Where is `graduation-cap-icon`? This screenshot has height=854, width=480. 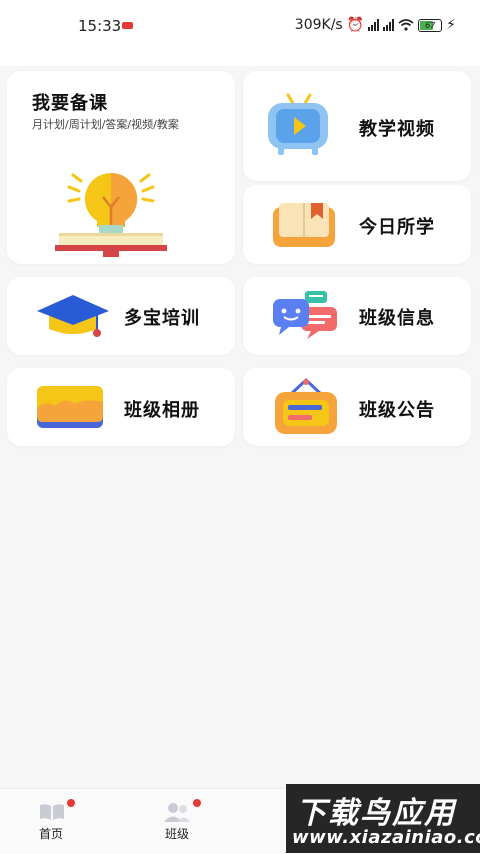
graduation-cap-icon is located at coordinates (73, 316).